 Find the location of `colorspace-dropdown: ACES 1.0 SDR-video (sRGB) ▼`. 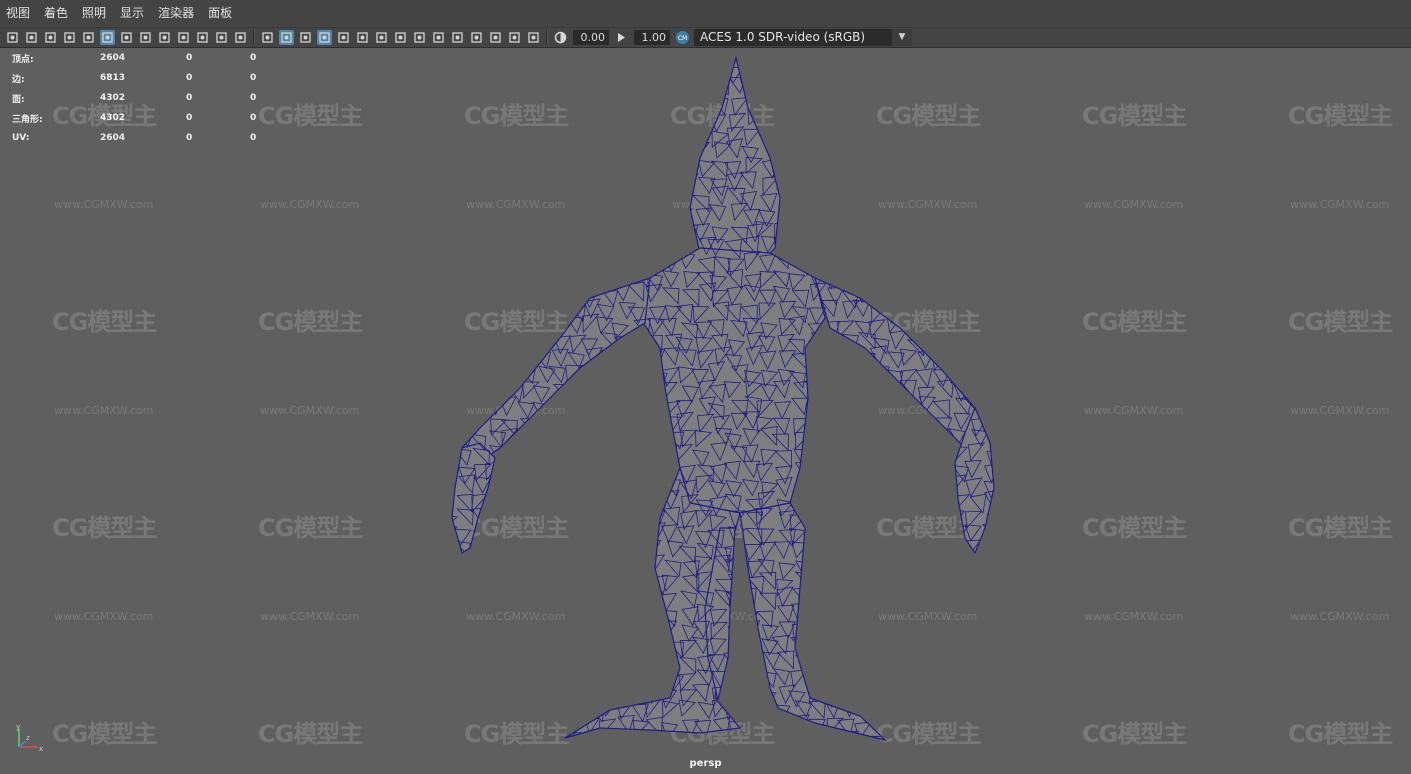

colorspace-dropdown: ACES 1.0 SDR-video (sRGB) ▼ is located at coordinates (803, 37).